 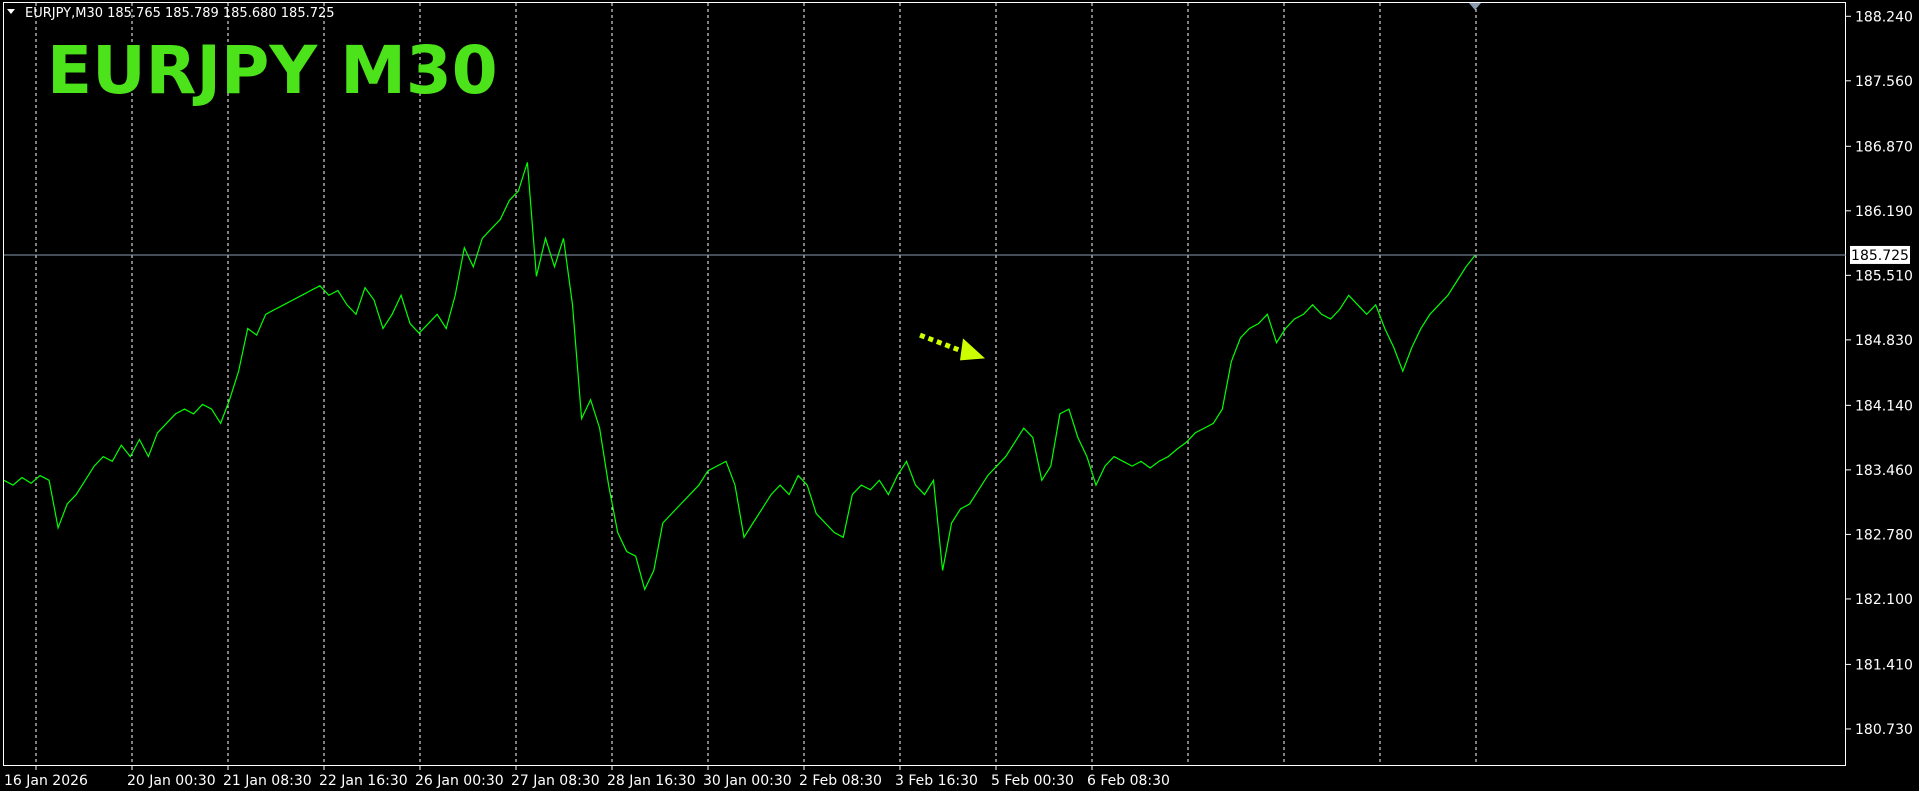 What do you see at coordinates (1884, 17) in the screenshot?
I see `y-tick-label: 188.240` at bounding box center [1884, 17].